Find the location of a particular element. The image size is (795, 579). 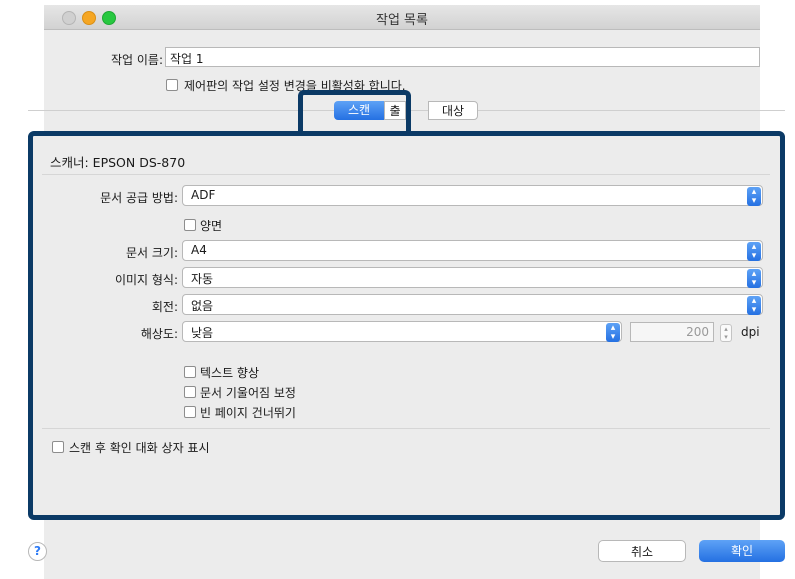

document-source-select: ADF ▴ ▾ is located at coordinates (472, 195).